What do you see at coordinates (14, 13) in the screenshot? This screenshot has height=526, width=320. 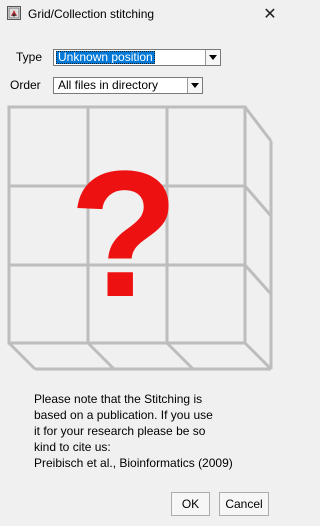 I see `app-icon` at bounding box center [14, 13].